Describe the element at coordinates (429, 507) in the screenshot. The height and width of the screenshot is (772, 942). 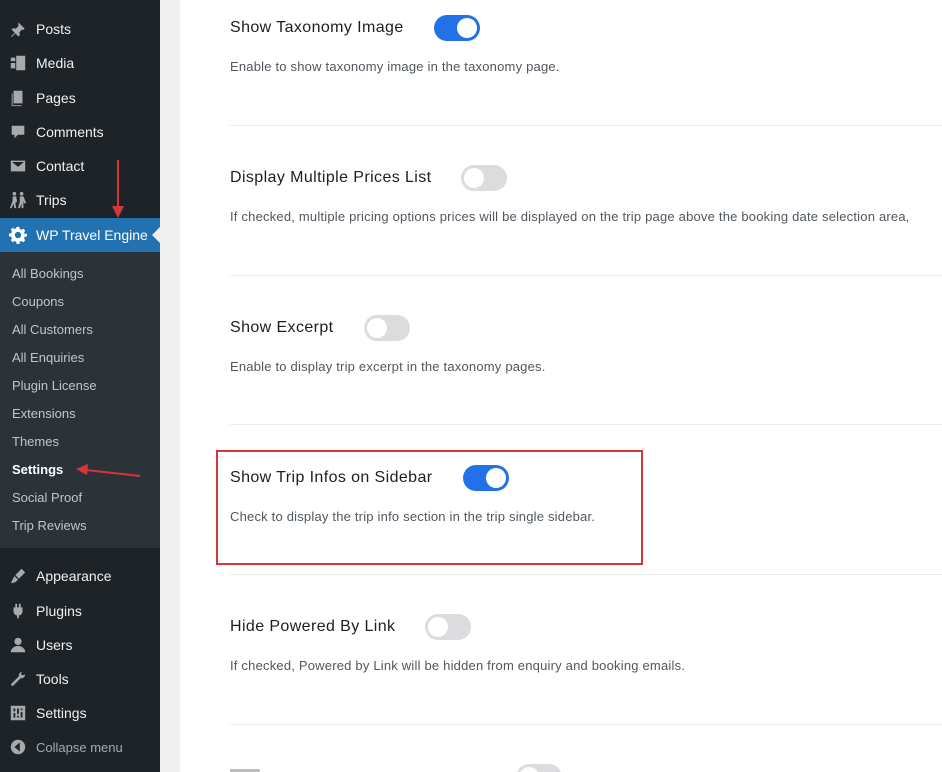
I see `annotation-highlight-box` at that location.